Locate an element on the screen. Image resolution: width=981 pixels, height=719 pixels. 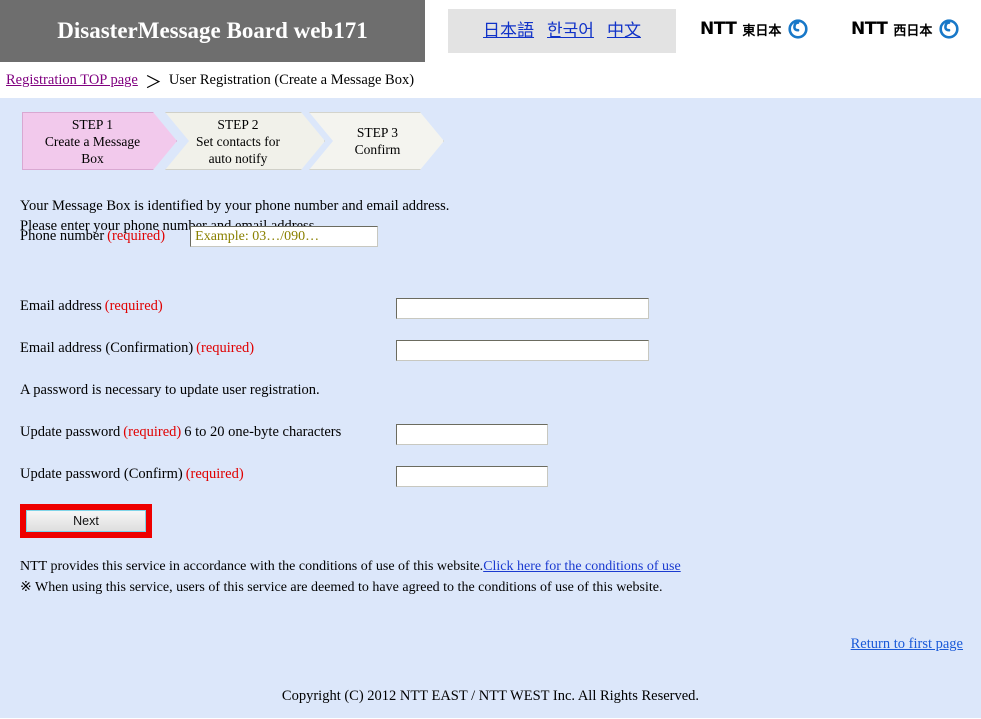
header-title-bar: DisasterMessage Board web171 is located at coordinates (212, 31).